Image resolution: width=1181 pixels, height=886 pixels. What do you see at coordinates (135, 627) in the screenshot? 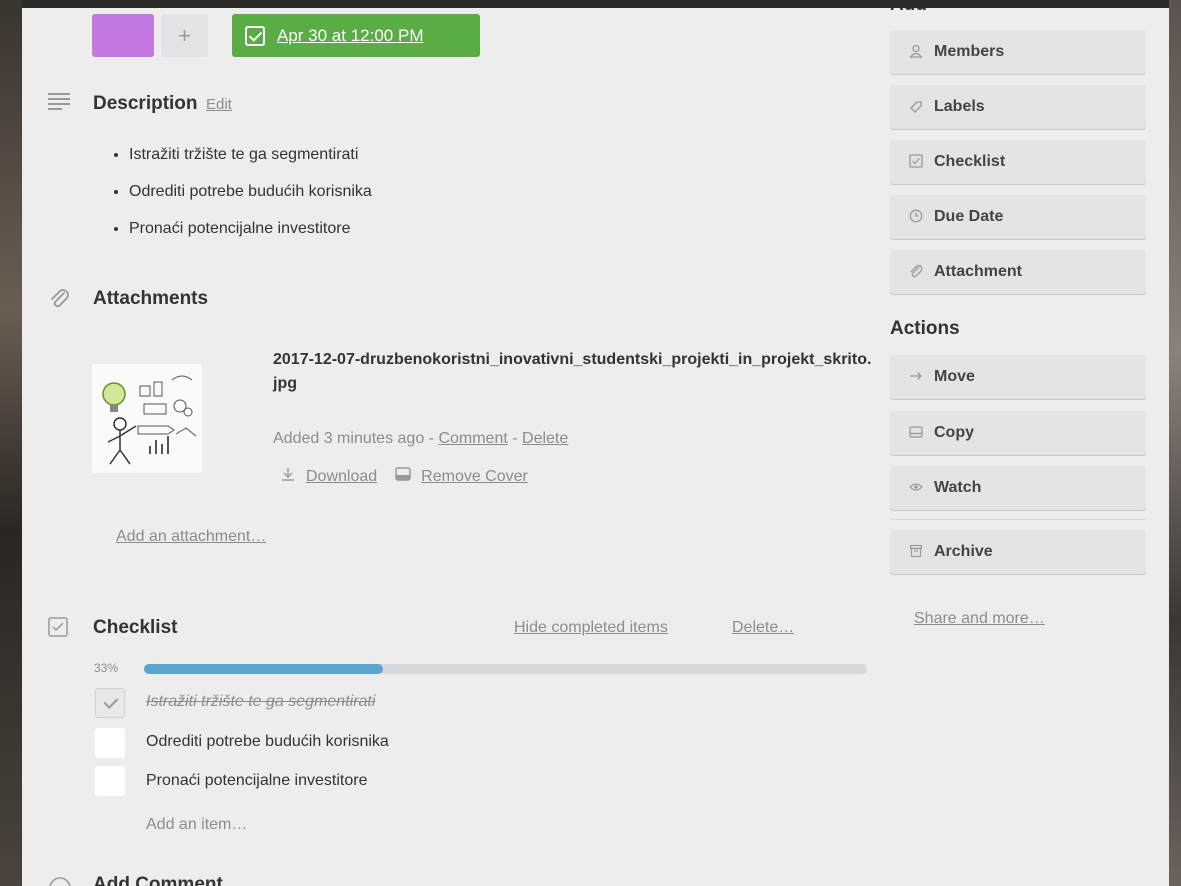
I see `checklist-title: Checklist` at bounding box center [135, 627].